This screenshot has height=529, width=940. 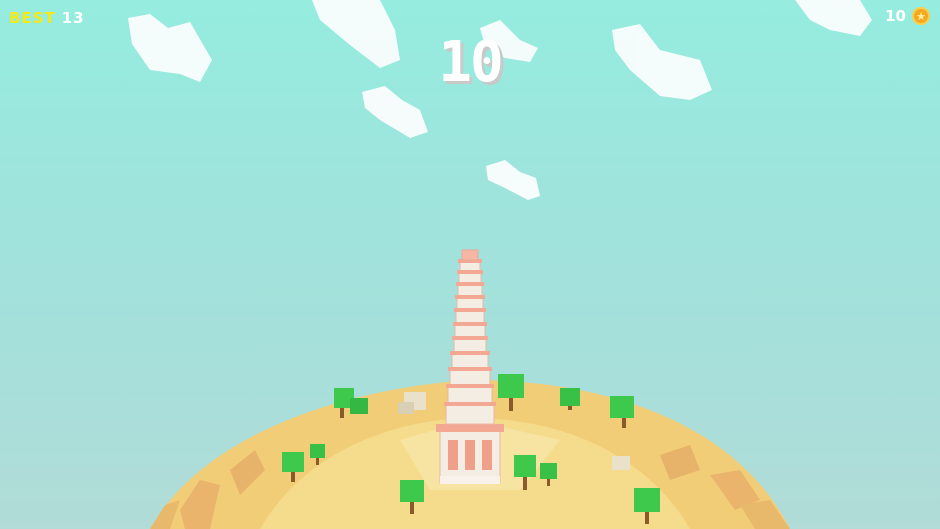 What do you see at coordinates (907, 16) in the screenshot?
I see `coin-counter: 10 ★` at bounding box center [907, 16].